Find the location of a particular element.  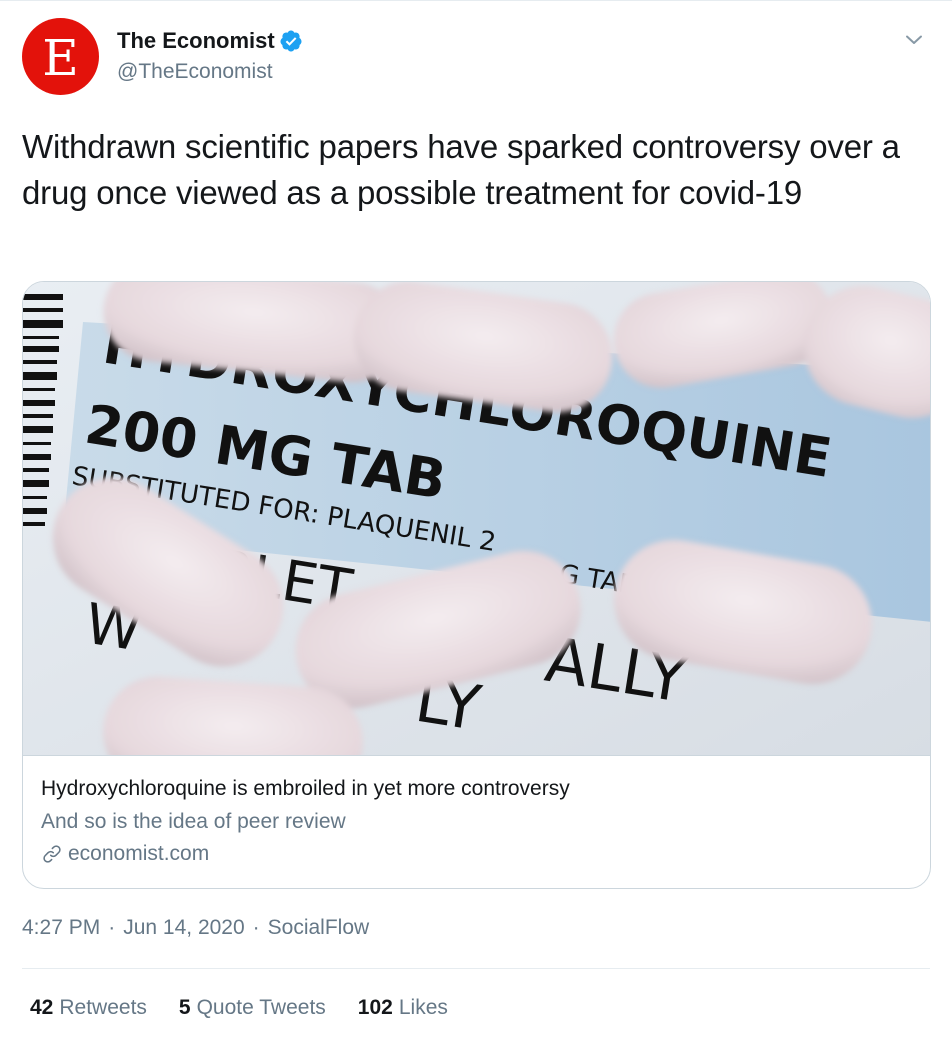

likes-stat: 102 Likes is located at coordinates (403, 1008).